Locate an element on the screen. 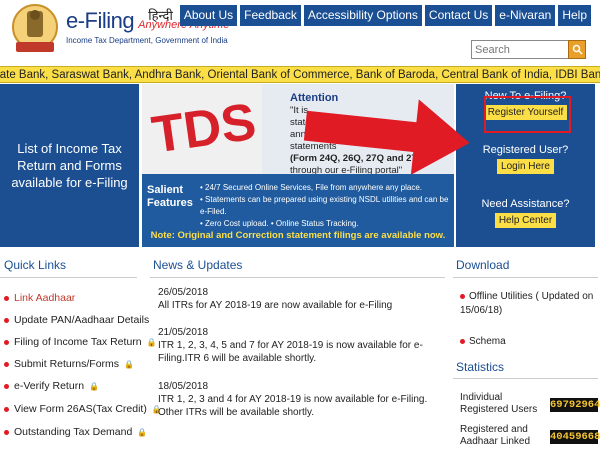 This screenshot has height=450, width=600. news-date: 18/05/2018 is located at coordinates (183, 386).